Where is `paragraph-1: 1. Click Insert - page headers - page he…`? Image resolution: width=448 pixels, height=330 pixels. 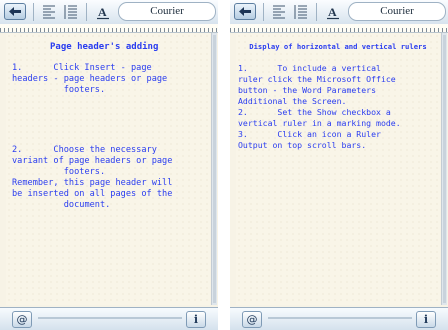
paragraph-1: 1. Click Insert - page headers - page he… is located at coordinates (90, 79).